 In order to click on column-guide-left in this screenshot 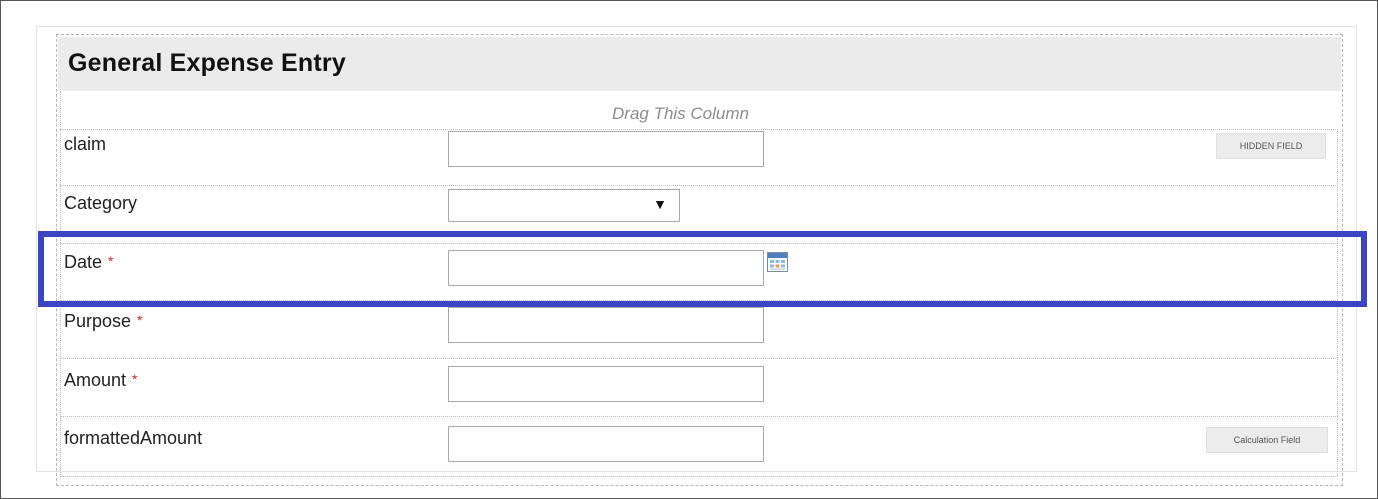, I will do `click(60, 284)`.